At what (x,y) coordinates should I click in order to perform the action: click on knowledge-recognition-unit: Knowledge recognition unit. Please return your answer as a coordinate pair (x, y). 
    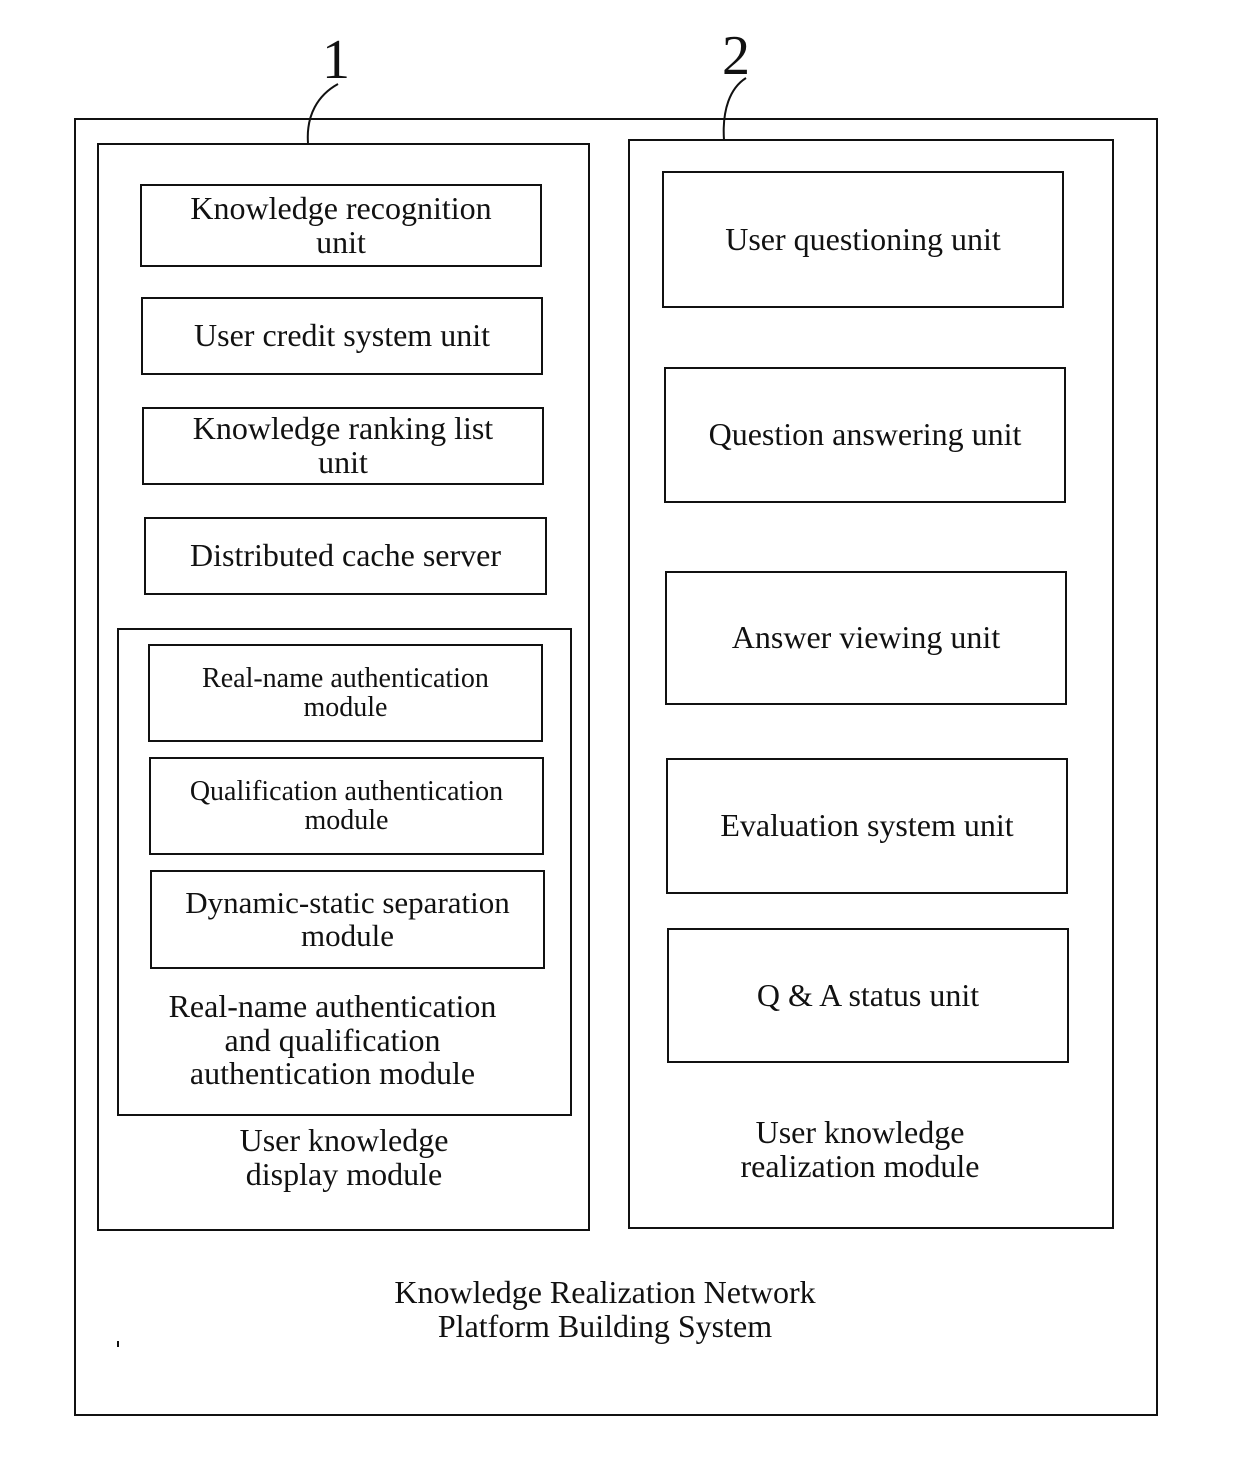
    Looking at the image, I should click on (341, 225).